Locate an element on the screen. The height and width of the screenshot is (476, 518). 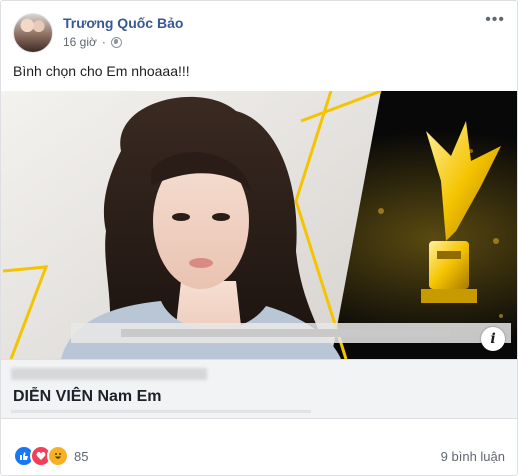
post-meta: 16 giờ · is located at coordinates (92, 42).